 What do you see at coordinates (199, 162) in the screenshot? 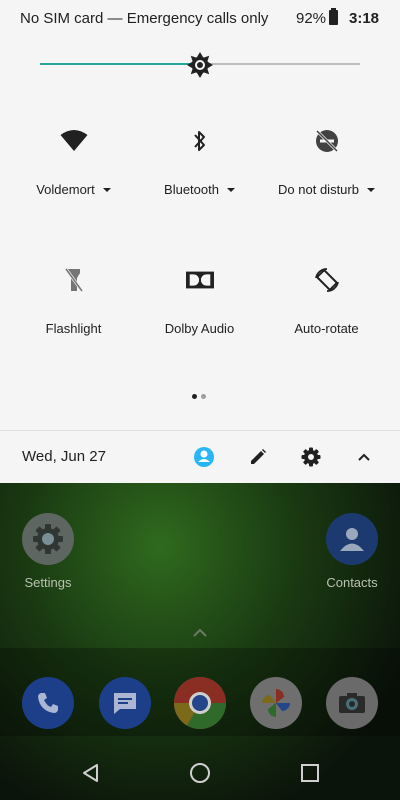
I see `tile-bluetooth: Bluetooth` at bounding box center [199, 162].